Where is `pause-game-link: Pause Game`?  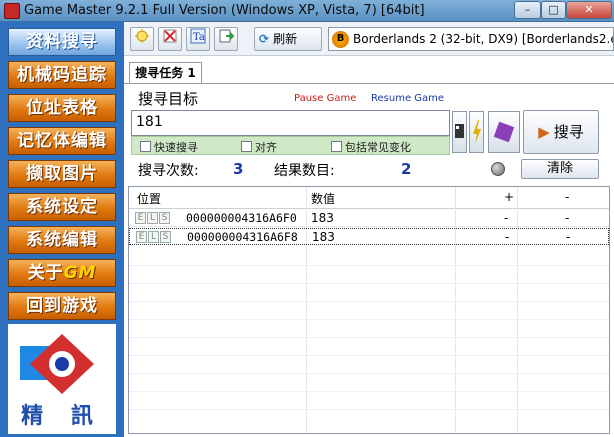
pause-game-link: Pause Game is located at coordinates (325, 98).